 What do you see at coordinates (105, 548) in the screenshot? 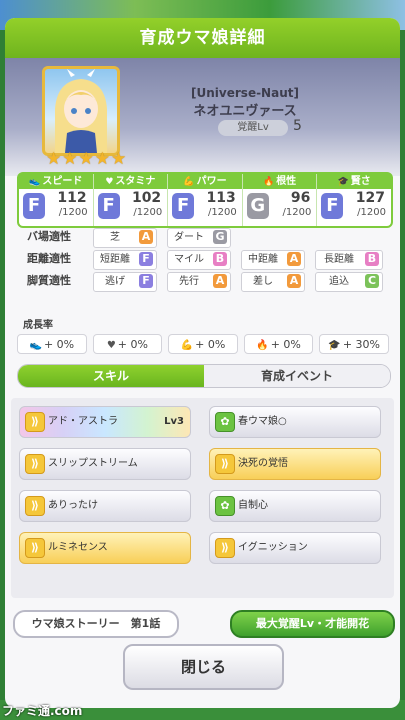
I see `skill-item: ⟫ ルミネセンス` at bounding box center [105, 548].